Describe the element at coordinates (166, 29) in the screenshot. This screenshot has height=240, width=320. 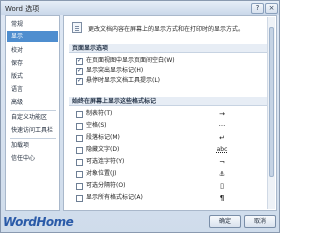
I see `panel-description: 更改文档内容在屏幕上的显示方式和在打印时的显示方式。` at that location.